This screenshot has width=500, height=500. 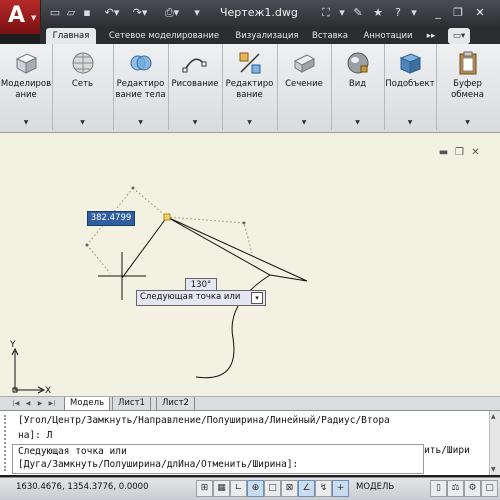 I want to click on dynamic-prompt-text: Следующая точка или, so click(x=190, y=297).